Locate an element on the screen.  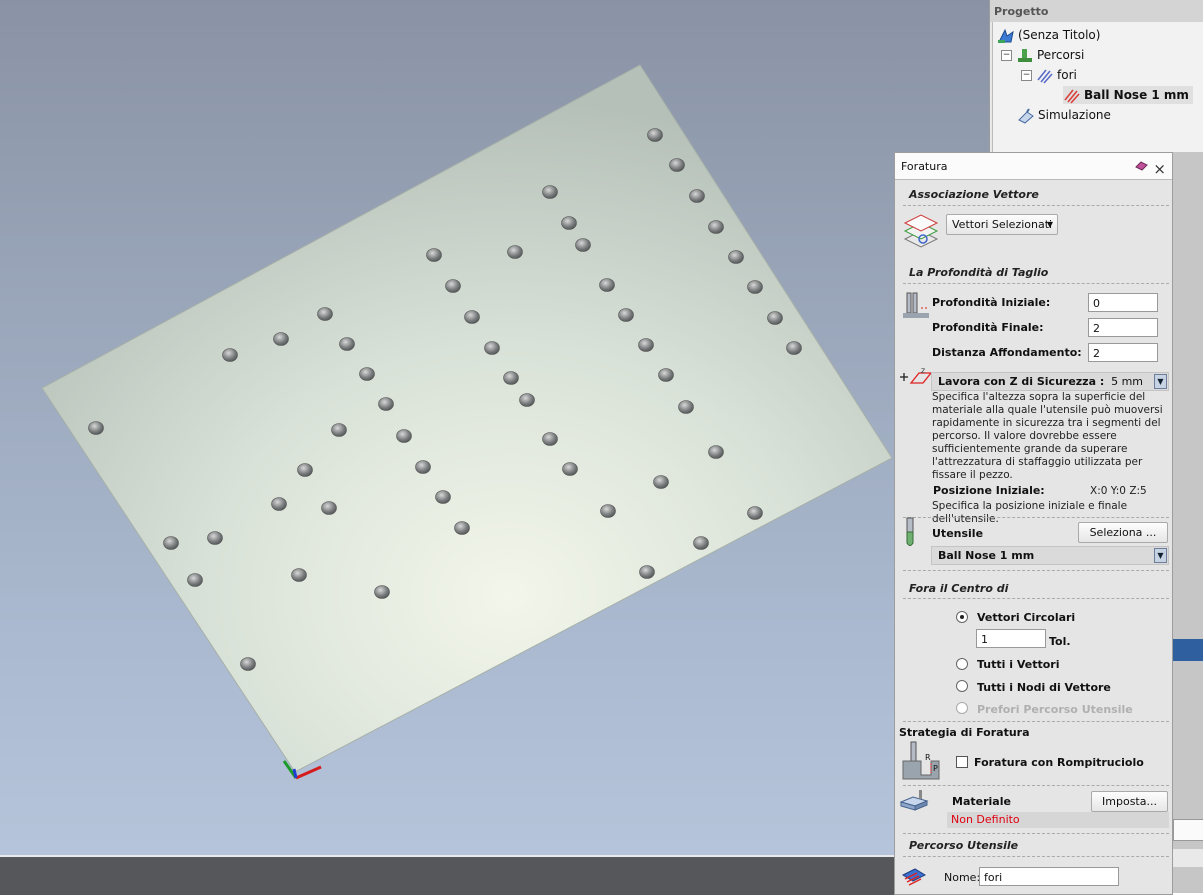
safe-z-expander: Lavora con Z di Sicurezza : 5 mm ▼ is located at coordinates (1050, 381).